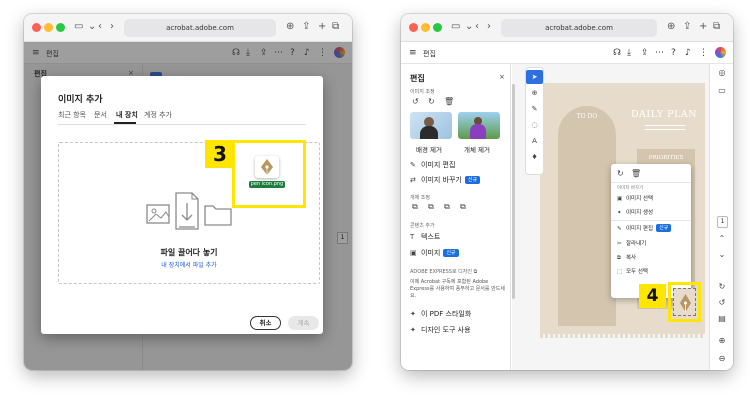 Image resolution: width=750 pixels, height=402 pixels. I want to click on replace-image-section: 이미지 바꾸기, so click(630, 188).